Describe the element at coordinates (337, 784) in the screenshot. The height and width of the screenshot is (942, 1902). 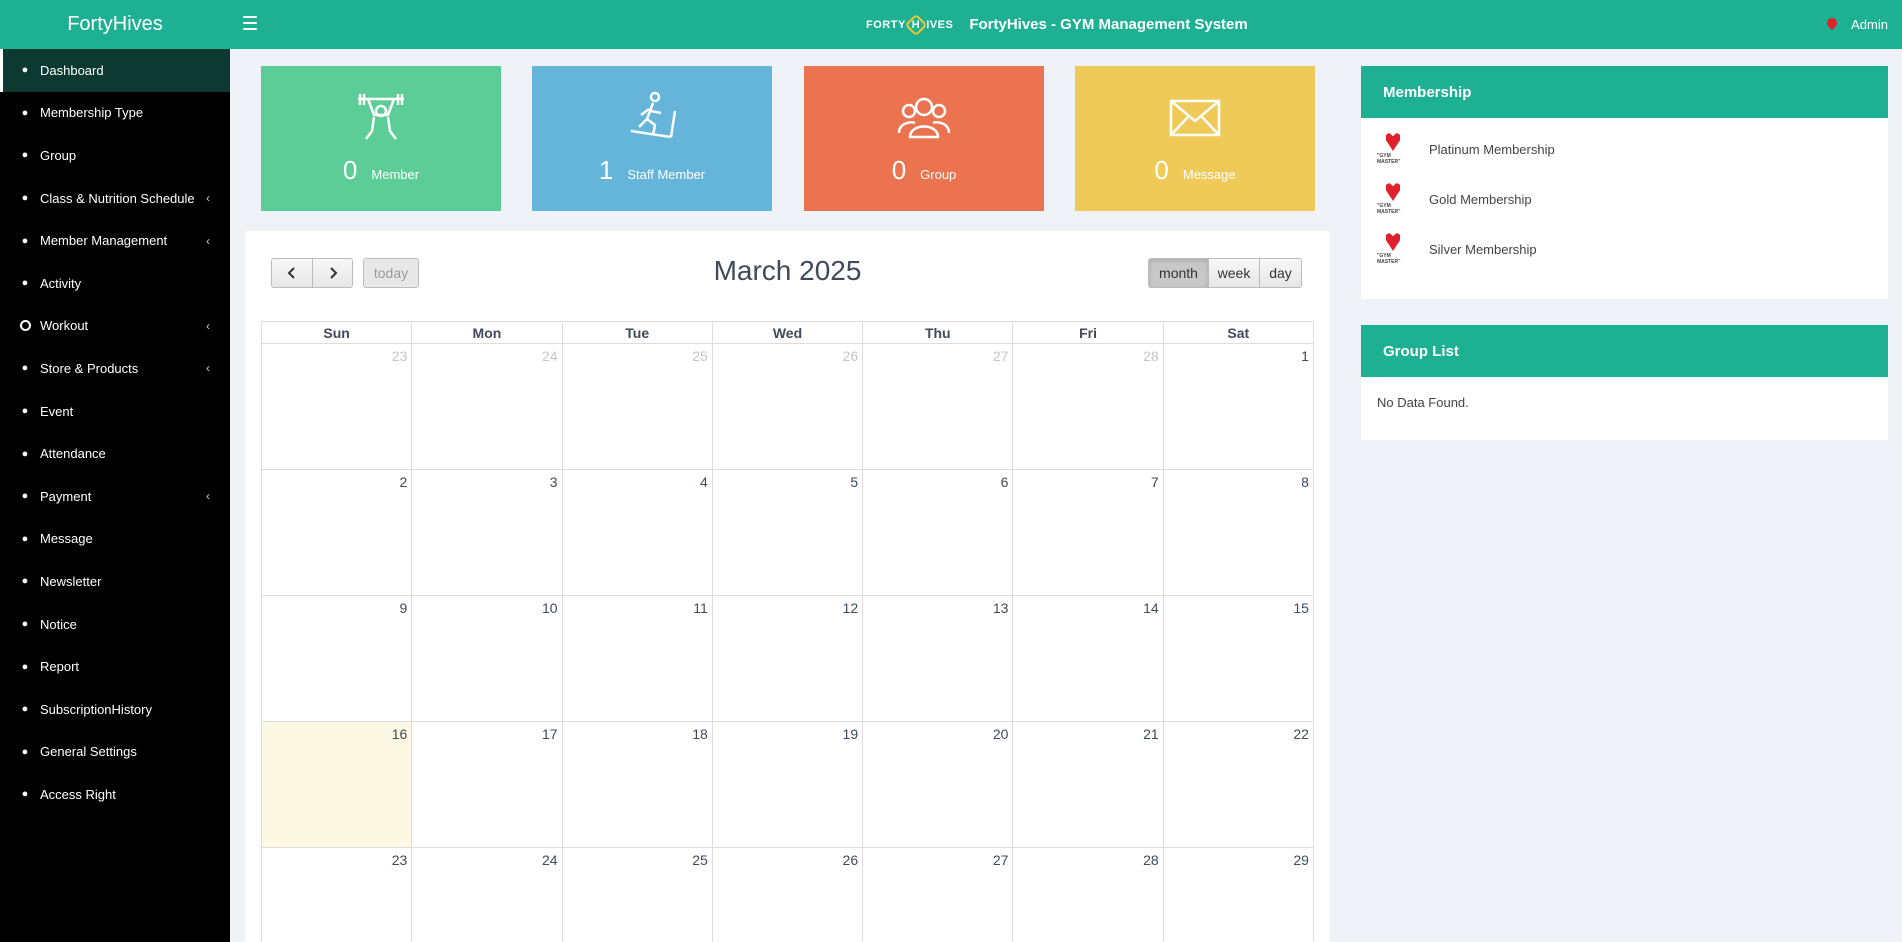
I see `calendar-day-cell: 16` at that location.